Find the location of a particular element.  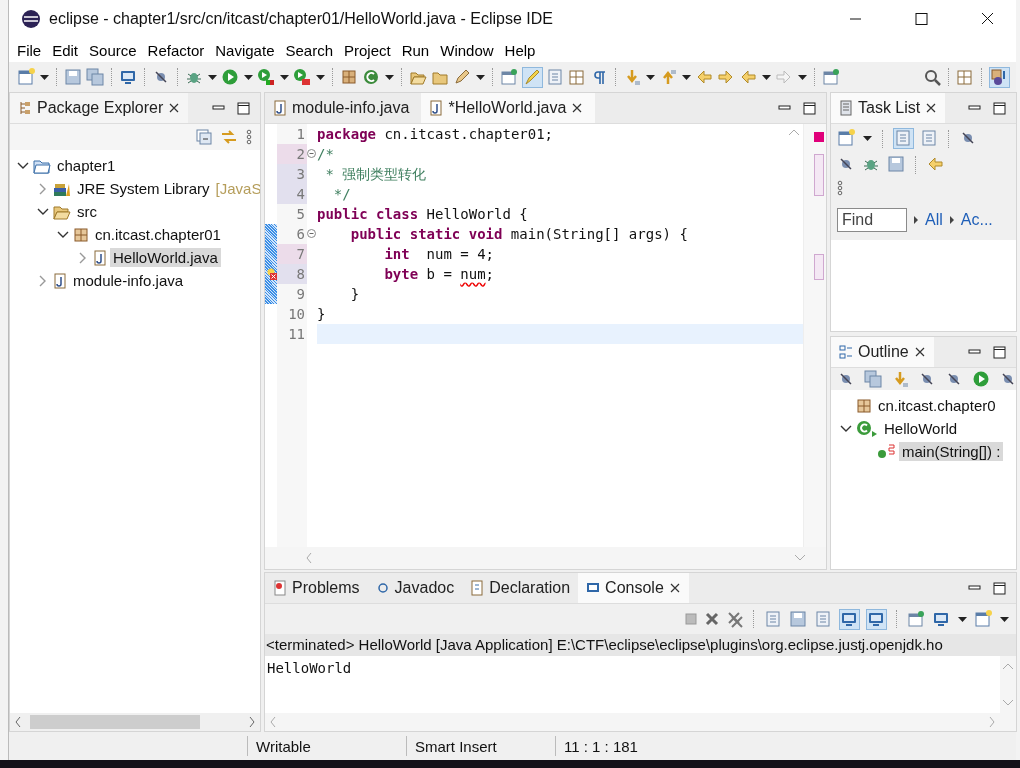

console-header: <terminated> HelloWorld [Java Application] E:\CTF\eclipse\eclipse\plugins\org.eclipse.justj.openjdk.ho is located at coordinates (640, 645).